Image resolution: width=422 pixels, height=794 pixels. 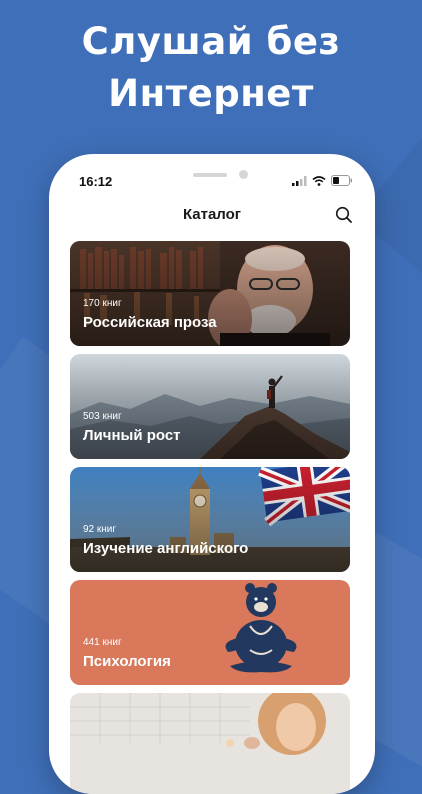 What do you see at coordinates (210, 632) in the screenshot?
I see `category-card-psychology: 441 книг Психология` at bounding box center [210, 632].